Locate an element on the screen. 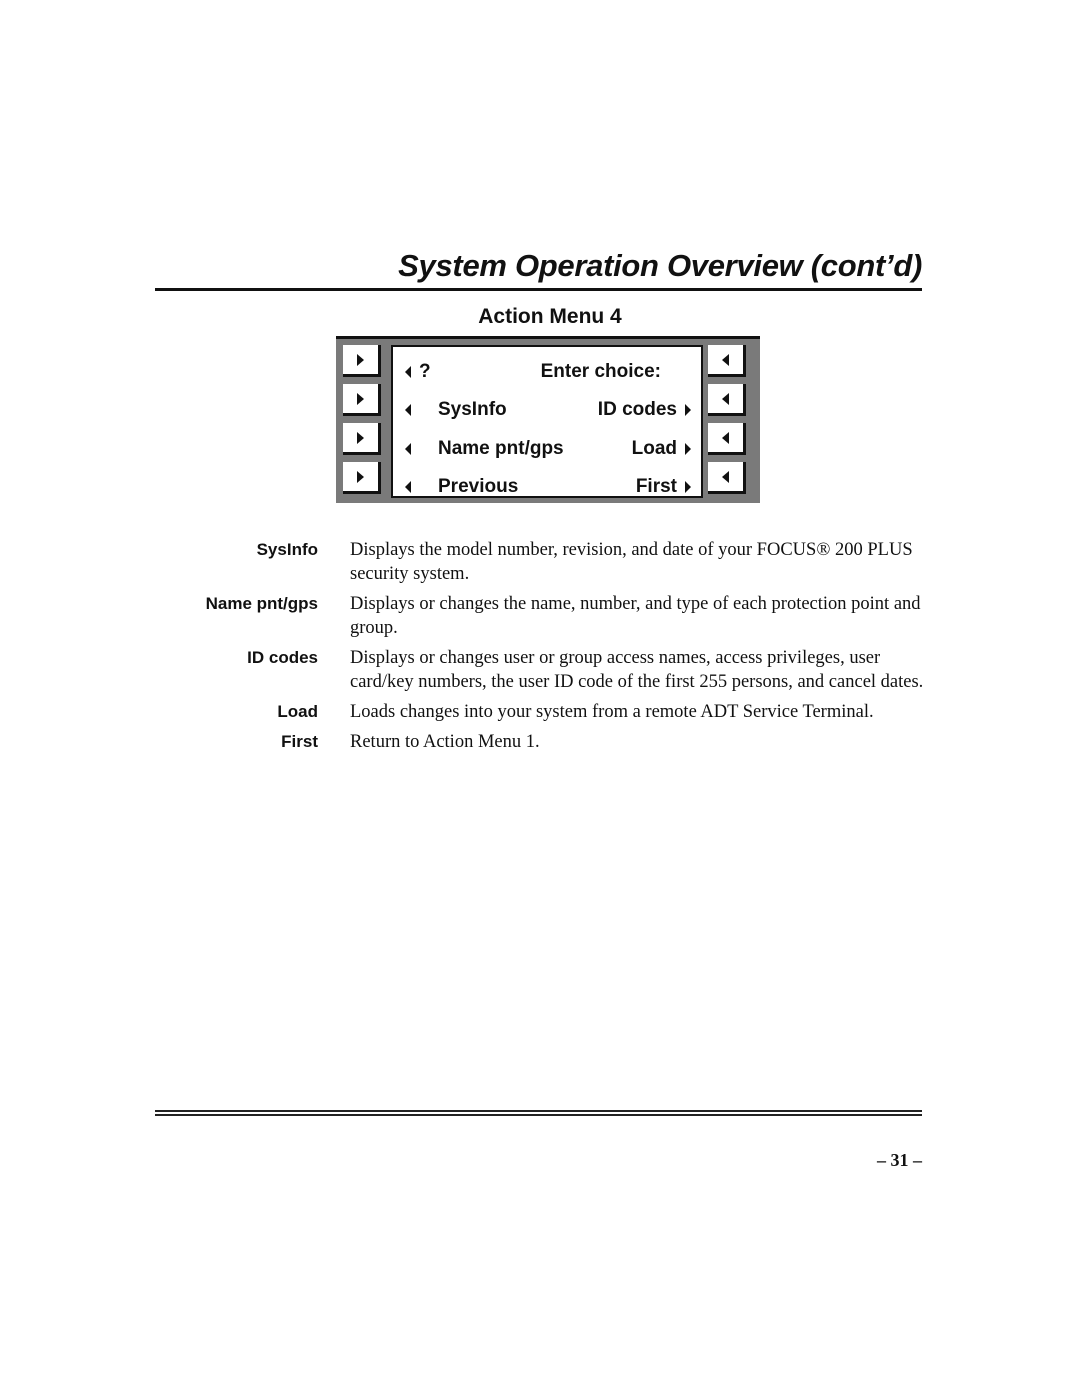 The width and height of the screenshot is (1080, 1397). definition-term: Load is located at coordinates (297, 711).